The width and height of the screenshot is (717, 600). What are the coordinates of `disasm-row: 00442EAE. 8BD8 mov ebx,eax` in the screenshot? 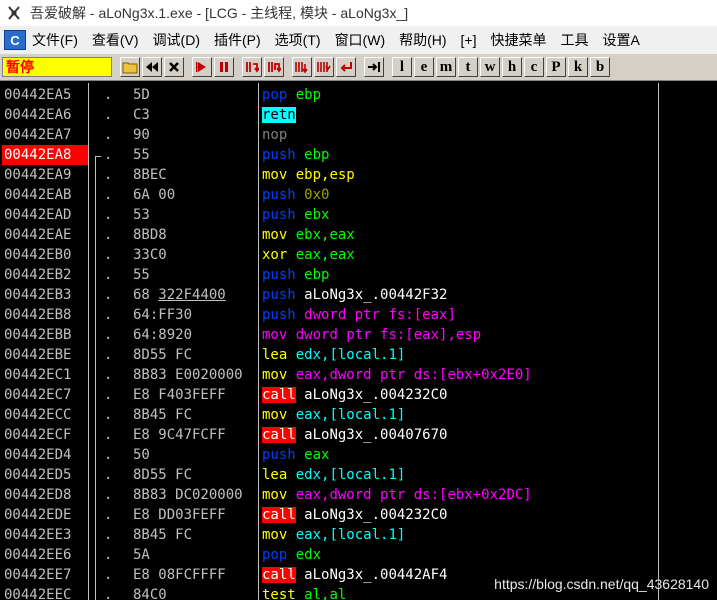 It's located at (330, 235).